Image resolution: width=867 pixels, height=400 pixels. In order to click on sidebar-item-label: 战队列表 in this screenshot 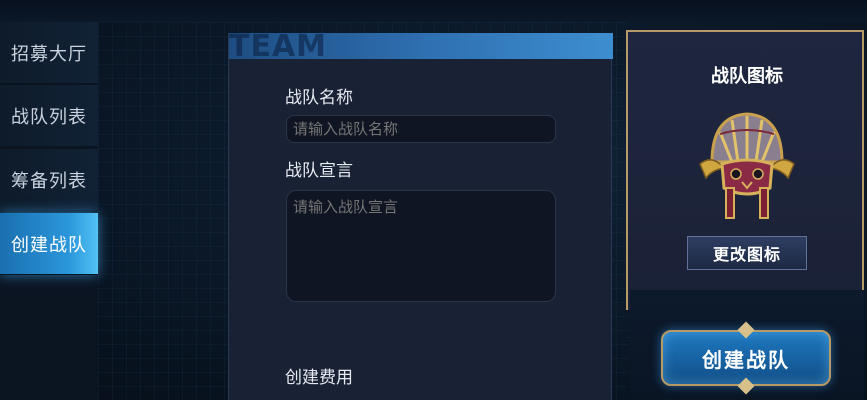, I will do `click(49, 117)`.